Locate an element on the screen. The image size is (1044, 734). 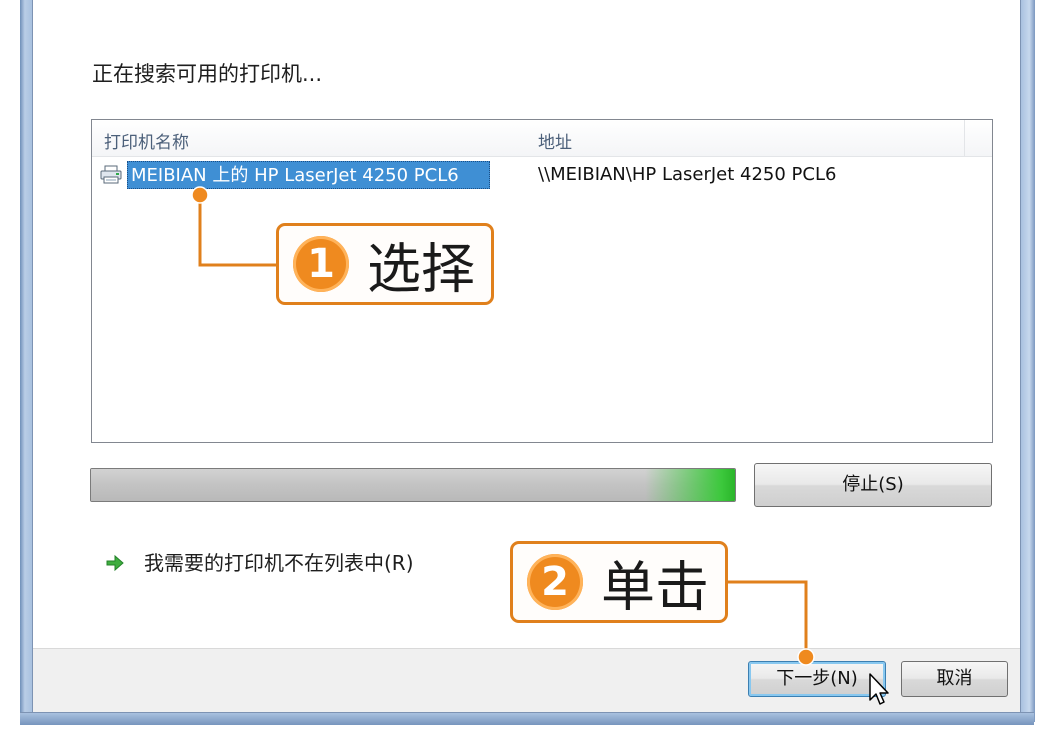
step-number-badge: 2 is located at coordinates (555, 582).